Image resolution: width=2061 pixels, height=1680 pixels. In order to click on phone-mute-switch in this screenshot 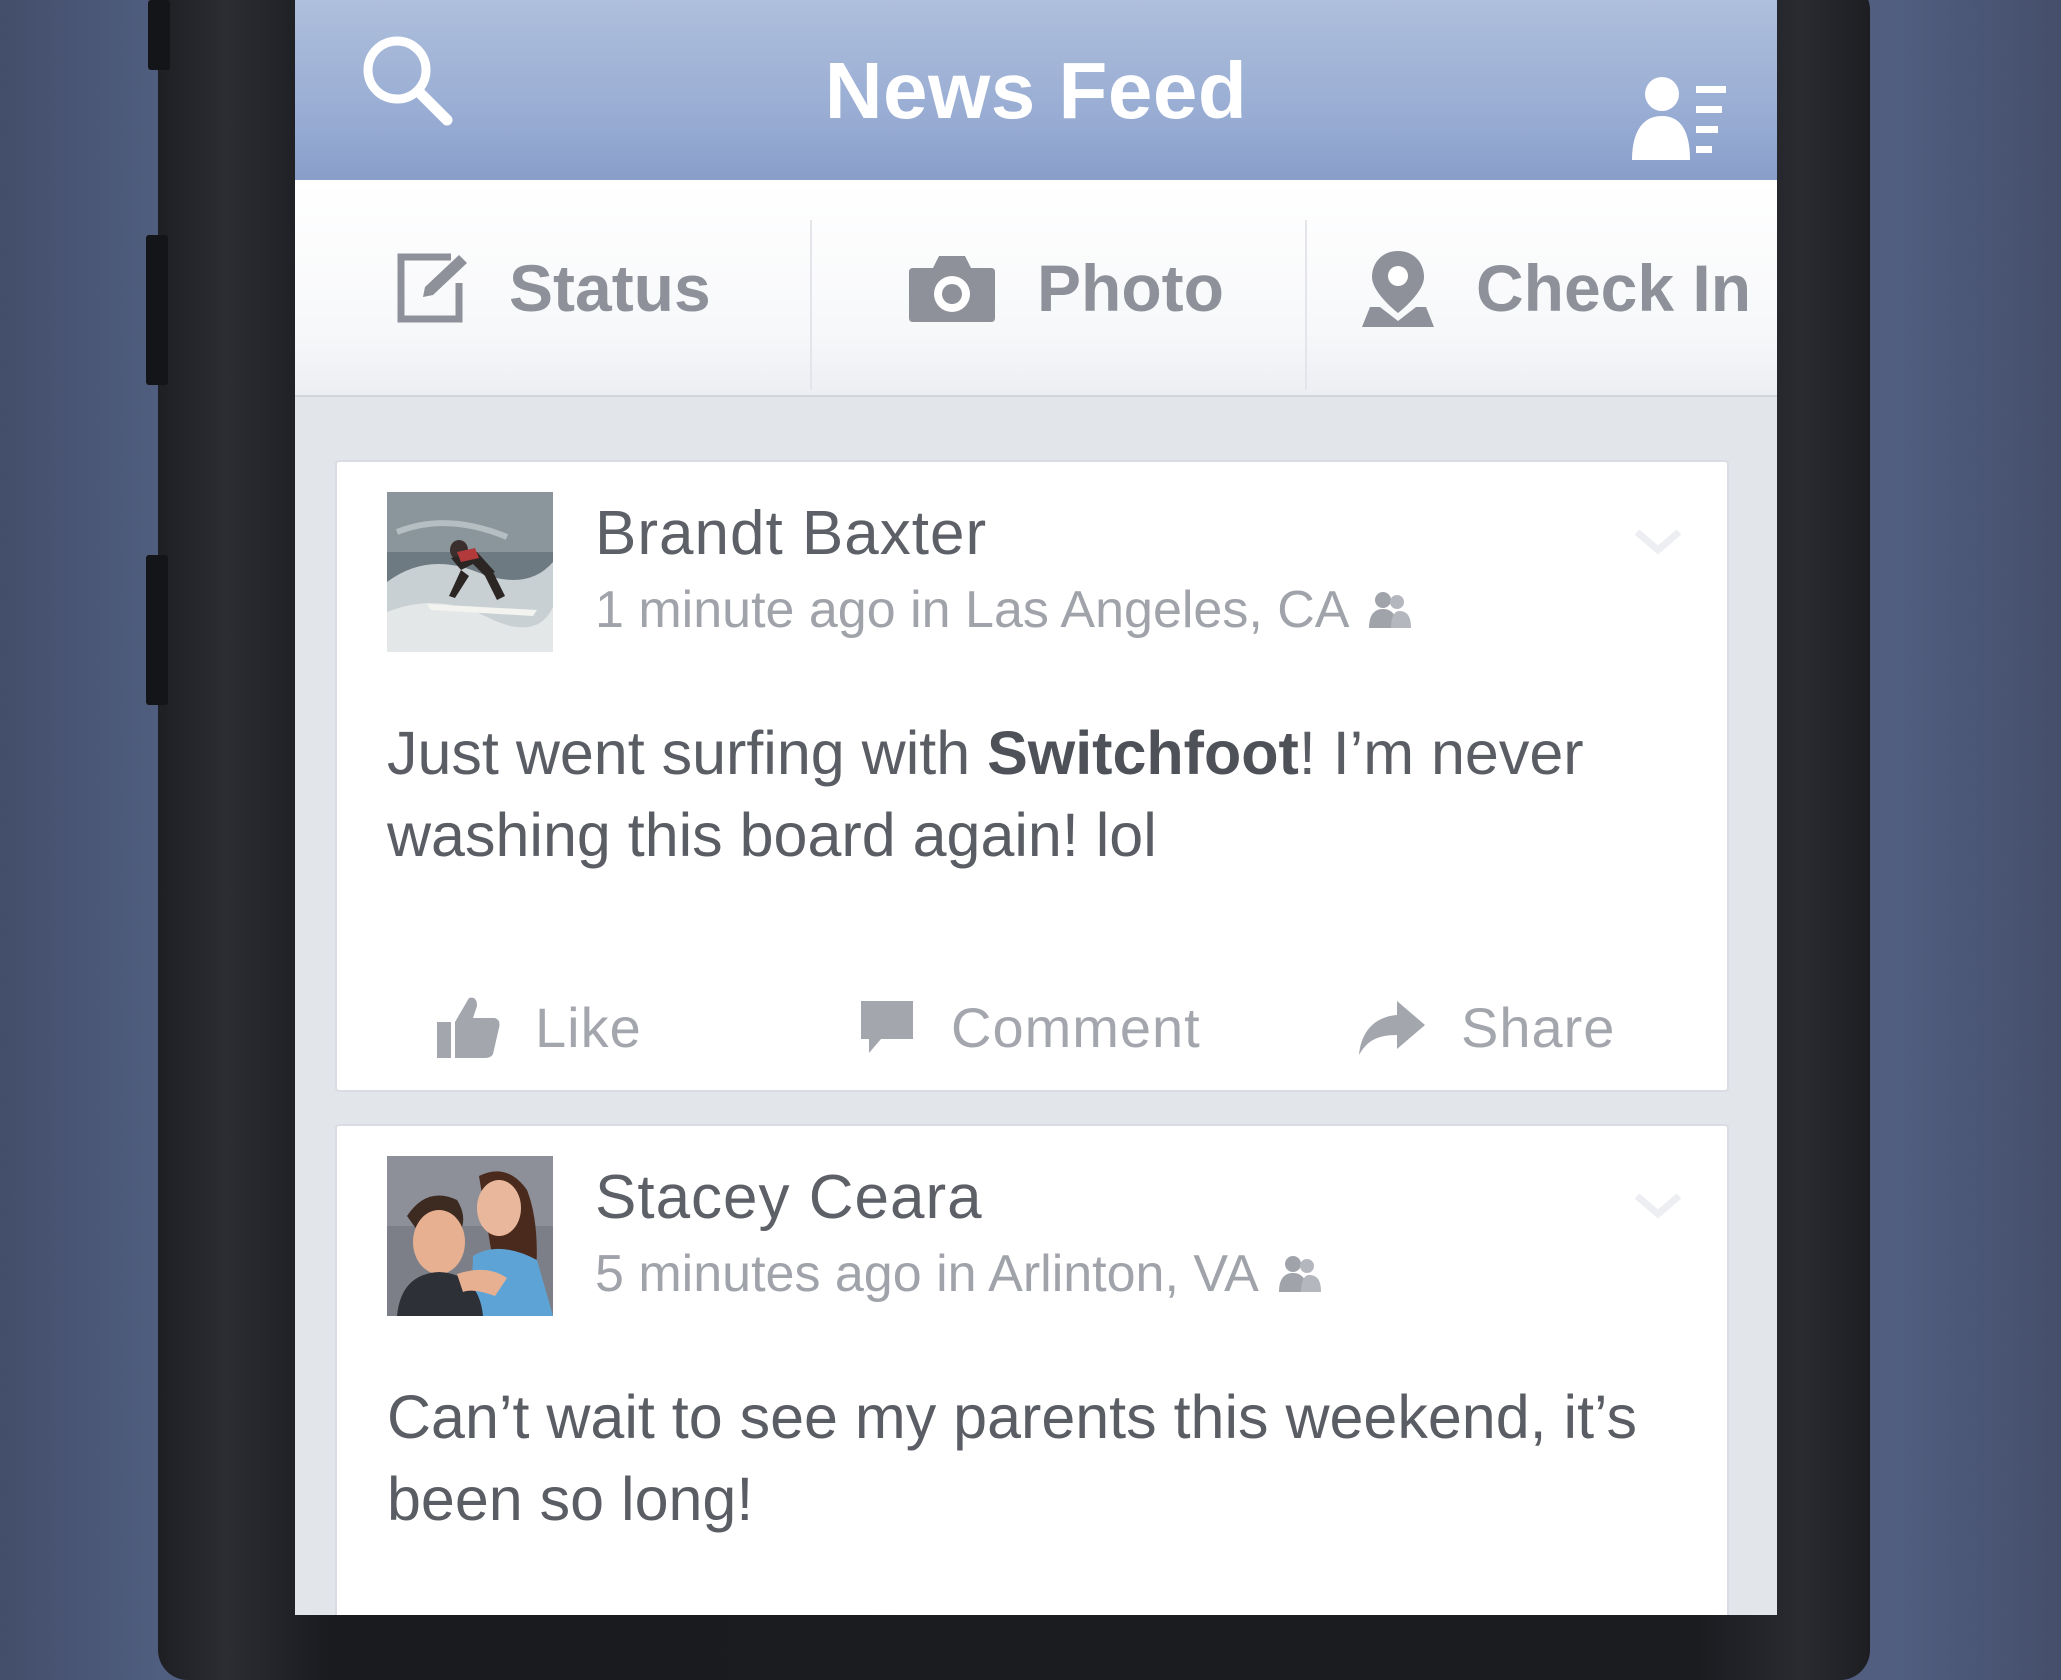, I will do `click(159, 35)`.